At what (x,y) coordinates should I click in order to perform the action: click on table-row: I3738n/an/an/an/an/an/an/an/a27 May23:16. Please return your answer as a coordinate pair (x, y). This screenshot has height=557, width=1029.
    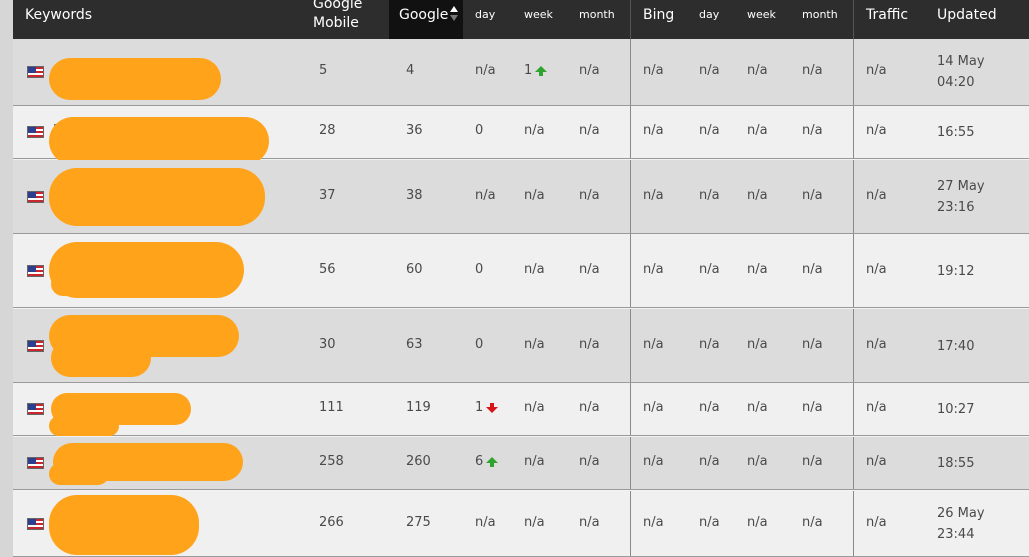
    Looking at the image, I should click on (521, 197).